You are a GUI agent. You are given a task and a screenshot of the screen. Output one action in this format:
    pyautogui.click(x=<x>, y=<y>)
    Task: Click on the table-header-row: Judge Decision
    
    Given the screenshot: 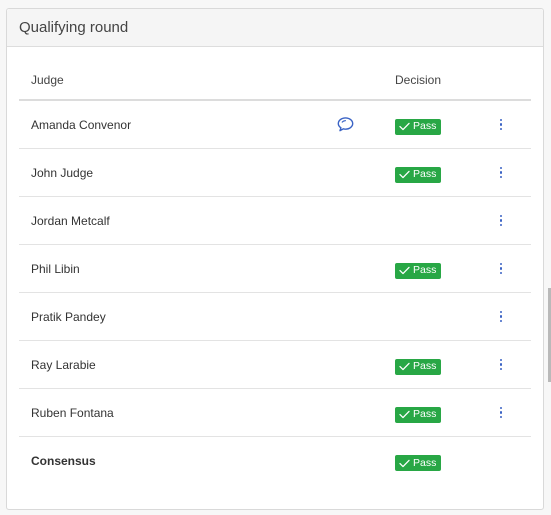 What is the action you would take?
    pyautogui.click(x=275, y=81)
    